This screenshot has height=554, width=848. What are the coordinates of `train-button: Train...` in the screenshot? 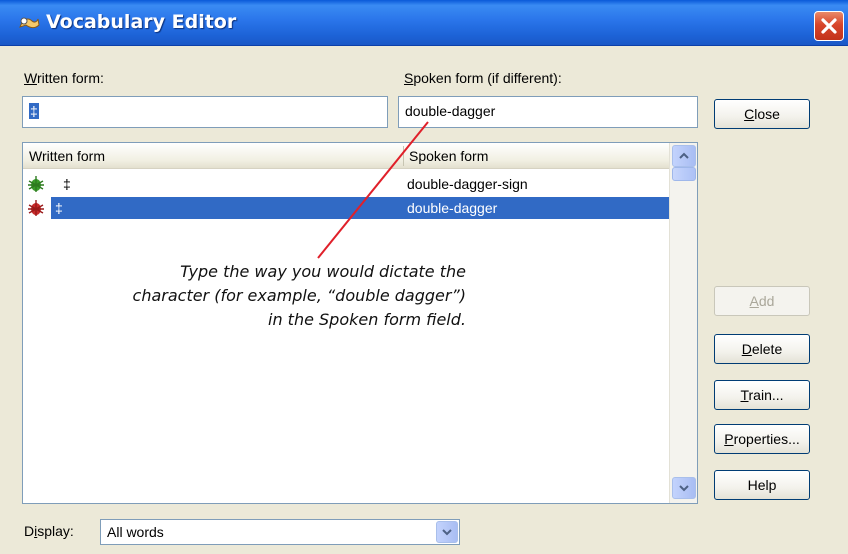 It's located at (762, 395).